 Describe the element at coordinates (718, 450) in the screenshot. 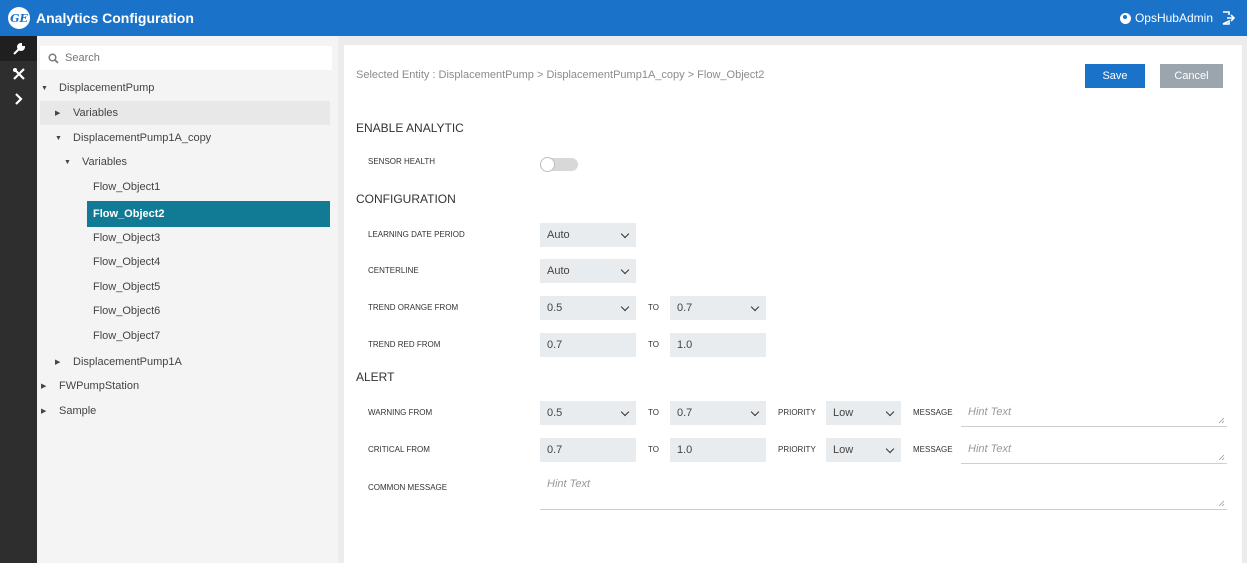

I see `critical-to-input: 1.0` at that location.